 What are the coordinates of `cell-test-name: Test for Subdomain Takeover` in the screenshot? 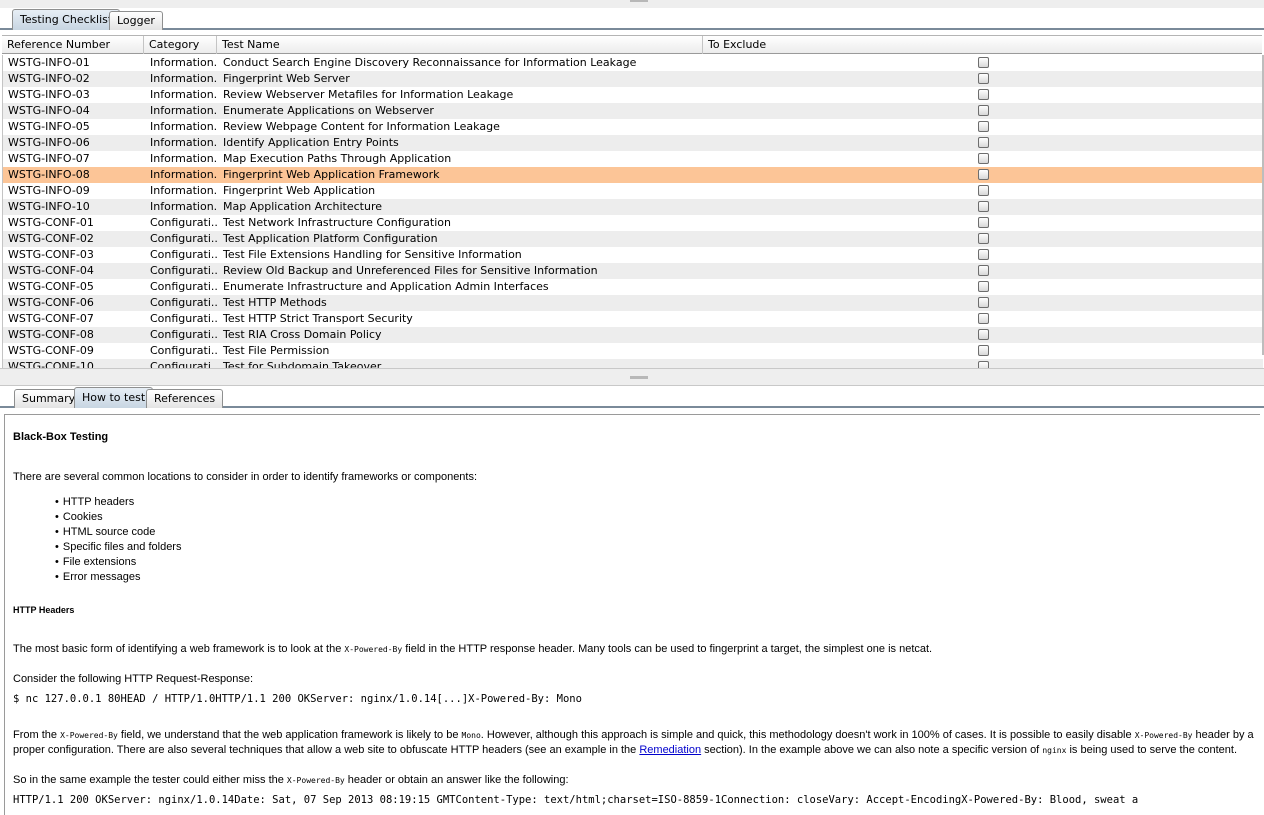 It's located at (302, 364).